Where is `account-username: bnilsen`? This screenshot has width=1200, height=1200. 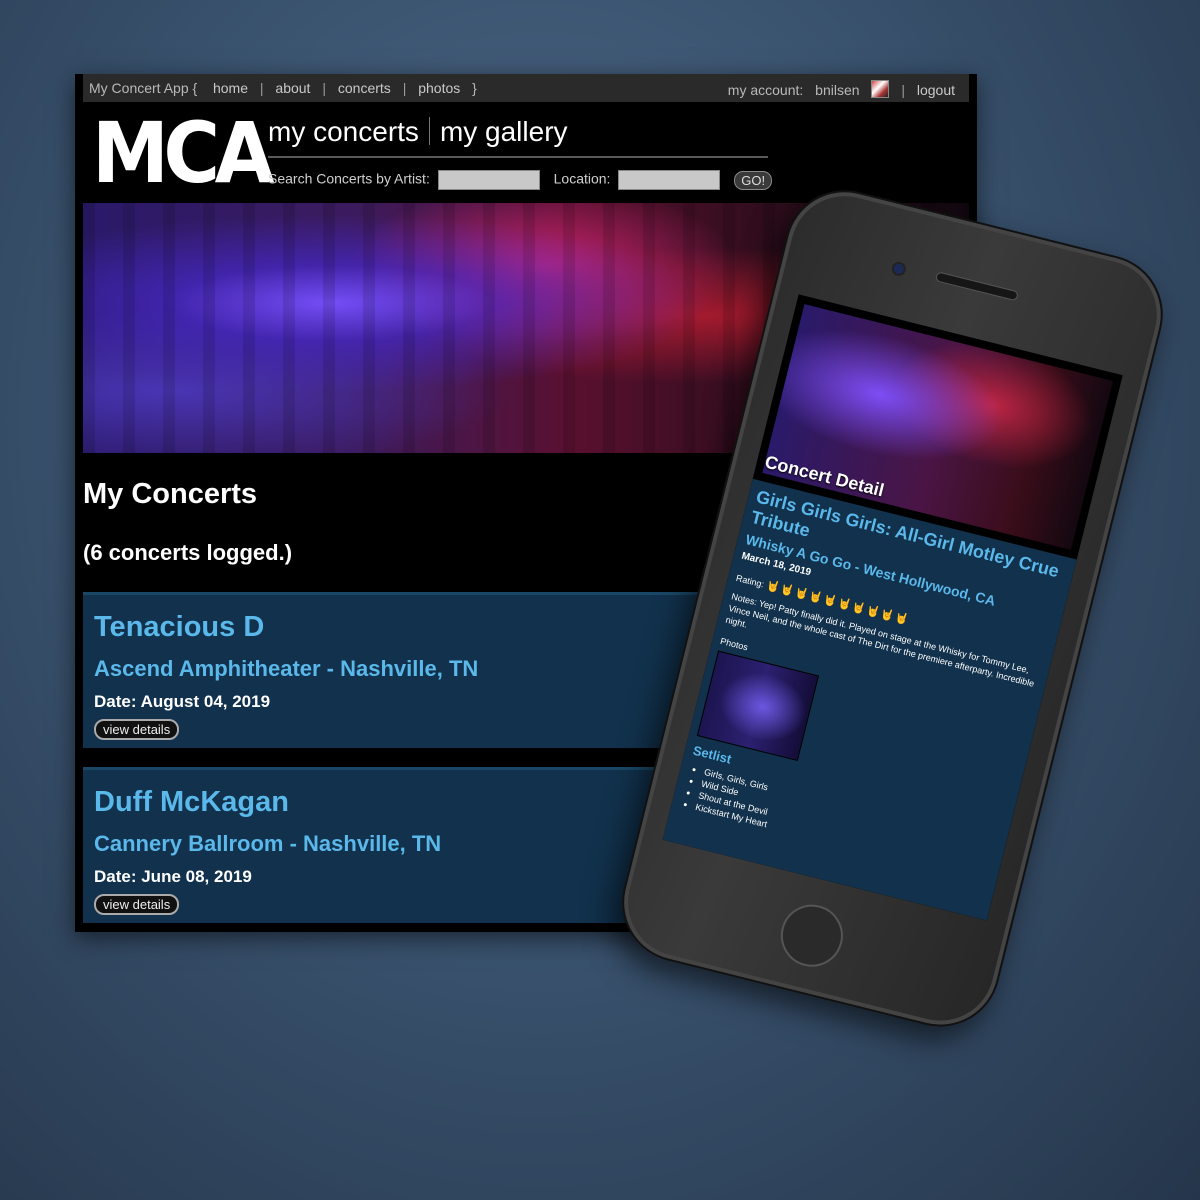
account-username: bnilsen is located at coordinates (837, 90).